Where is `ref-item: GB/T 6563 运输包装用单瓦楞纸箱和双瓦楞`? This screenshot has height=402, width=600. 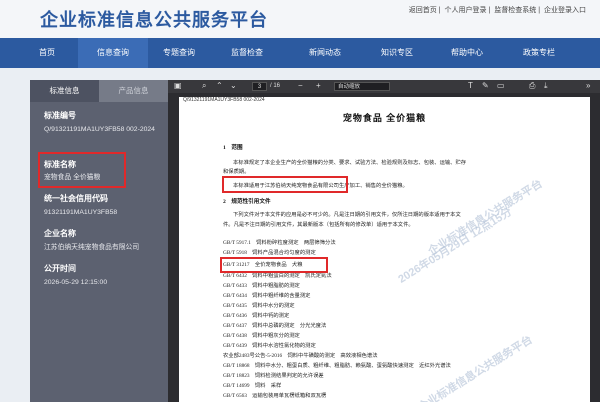
ref-item: GB/T 6563 运输包装用单瓦楞纸箱和双瓦楞 is located at coordinates (275, 396).